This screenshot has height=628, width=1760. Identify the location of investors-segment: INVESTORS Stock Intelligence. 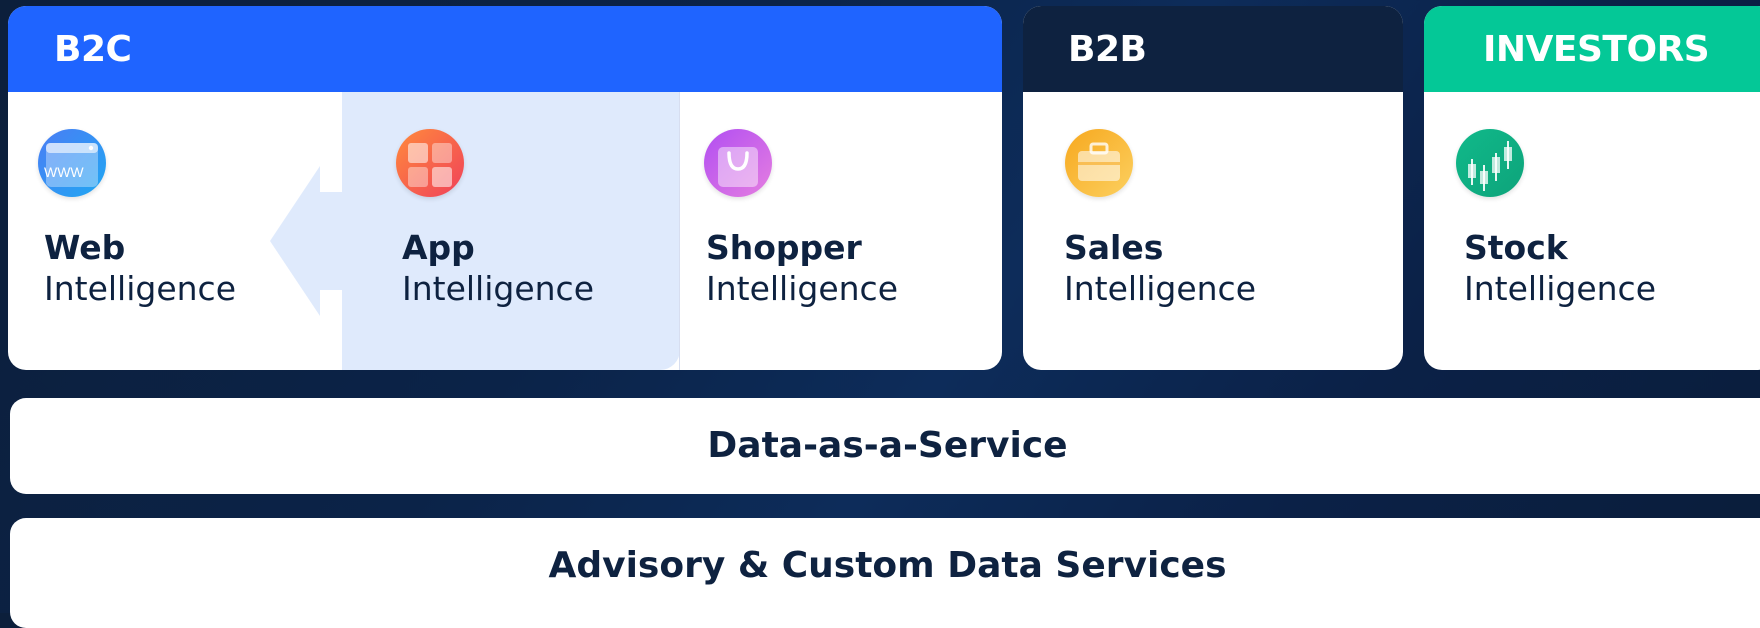
(1592, 188).